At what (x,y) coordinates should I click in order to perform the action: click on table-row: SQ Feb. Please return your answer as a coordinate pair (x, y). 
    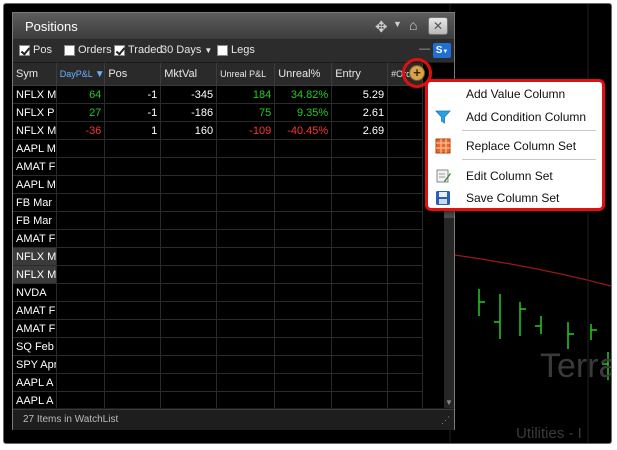
    Looking at the image, I should click on (218, 346).